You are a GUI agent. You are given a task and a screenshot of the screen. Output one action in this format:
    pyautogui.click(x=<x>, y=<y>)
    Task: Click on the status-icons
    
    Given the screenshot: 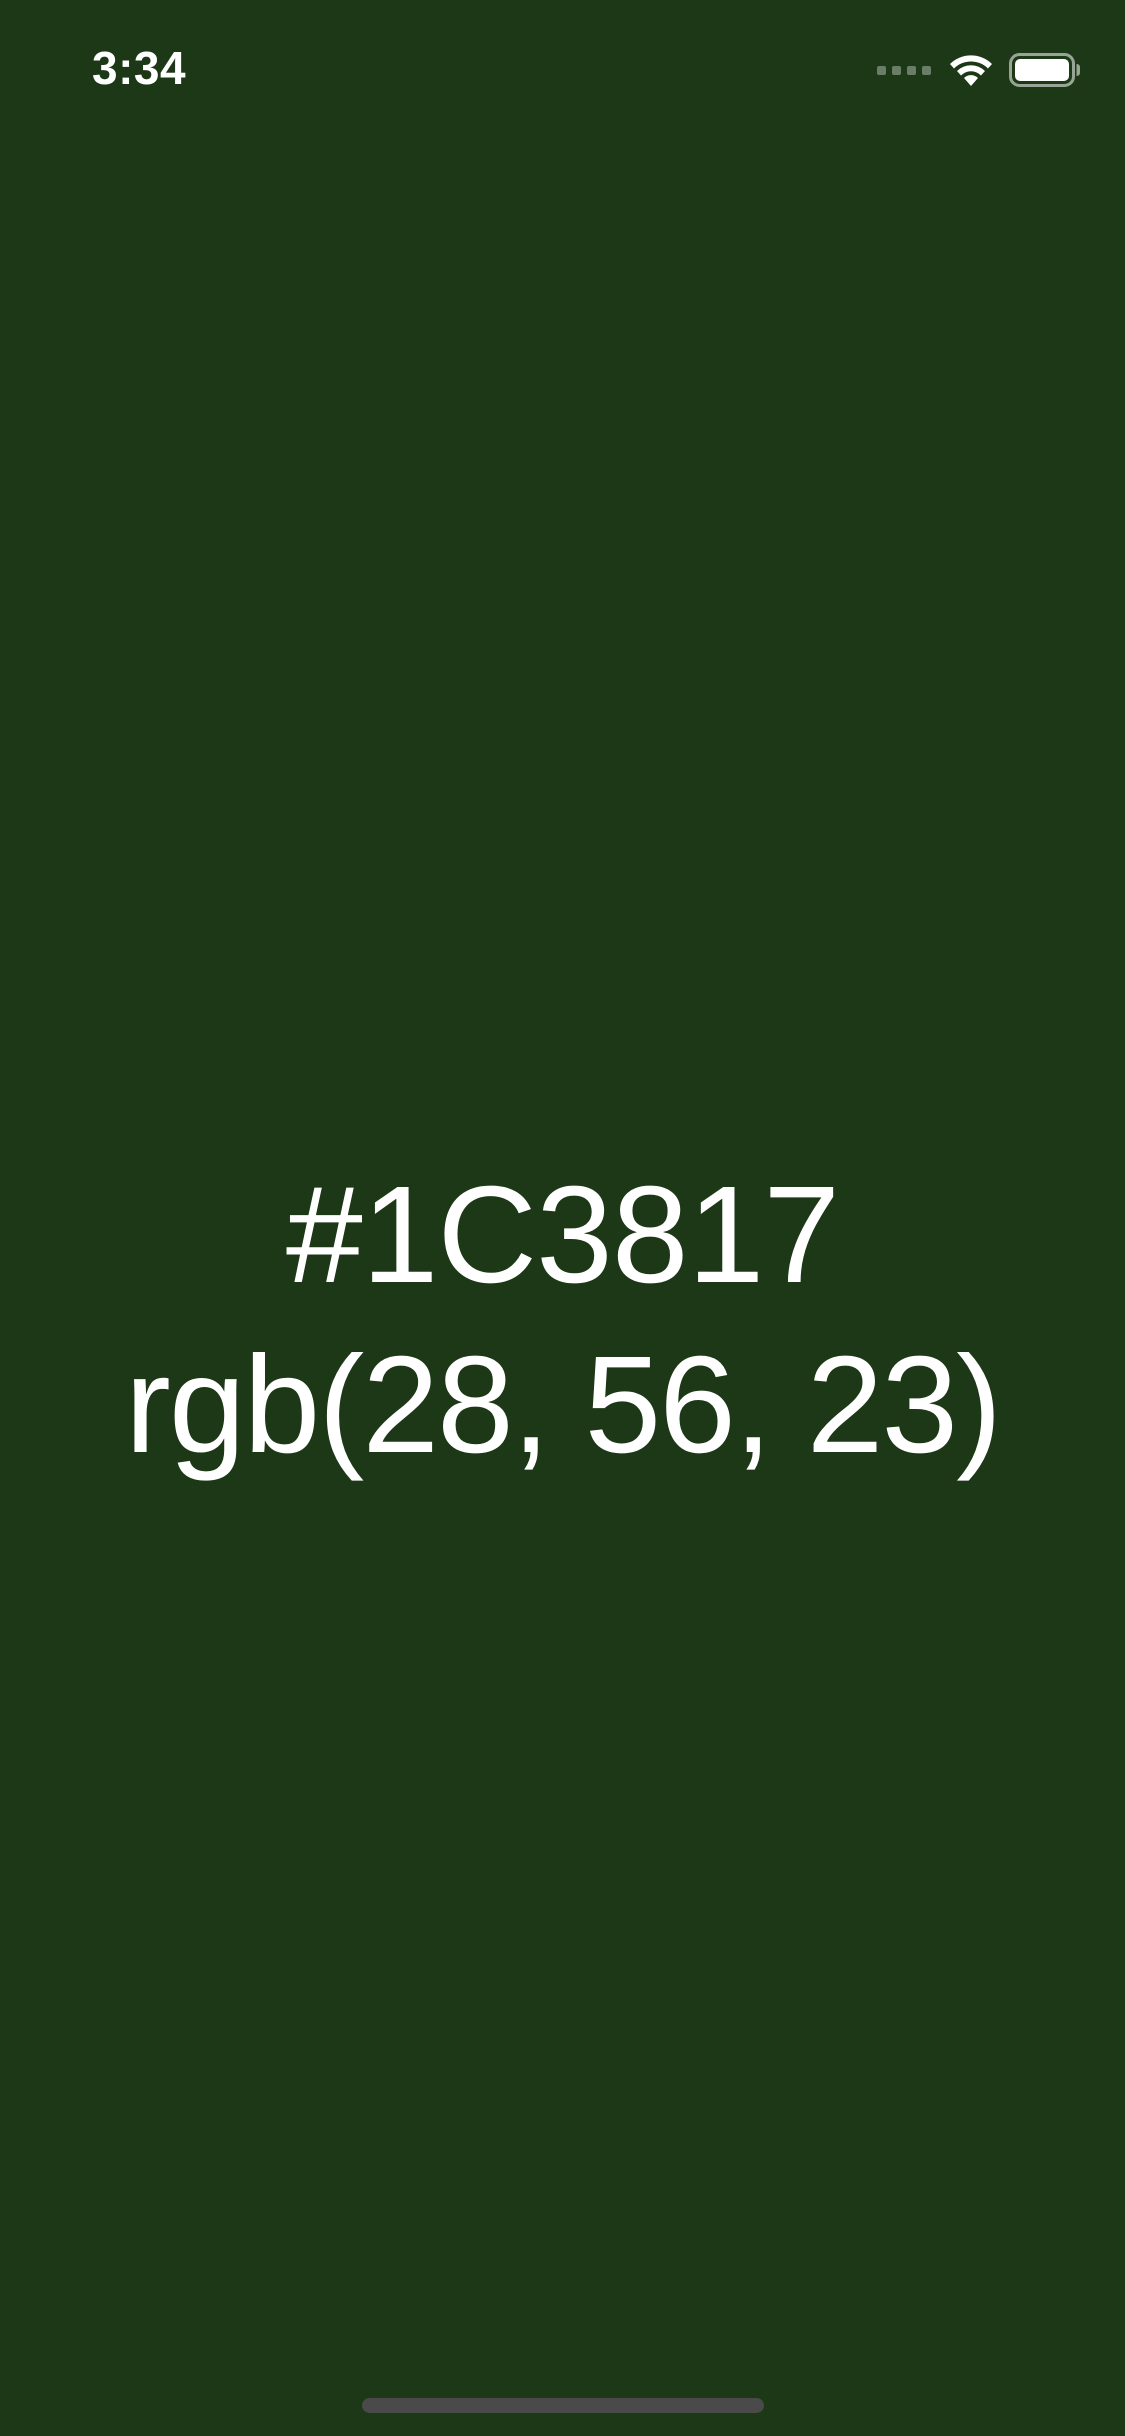 What is the action you would take?
    pyautogui.click(x=979, y=70)
    